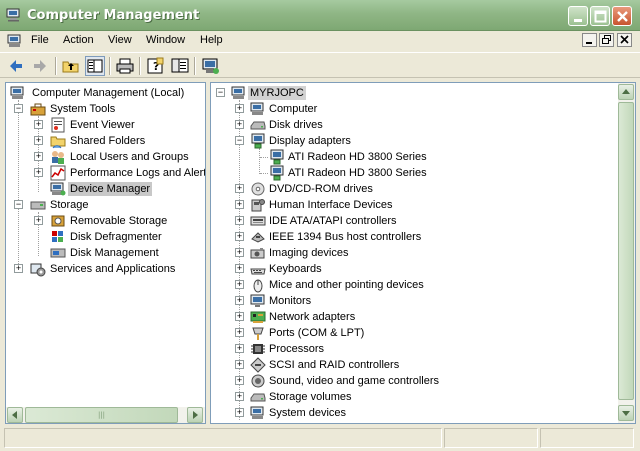 The width and height of the screenshot is (640, 451). I want to click on device-category-disk-drives: + Disk drives, so click(413, 125).